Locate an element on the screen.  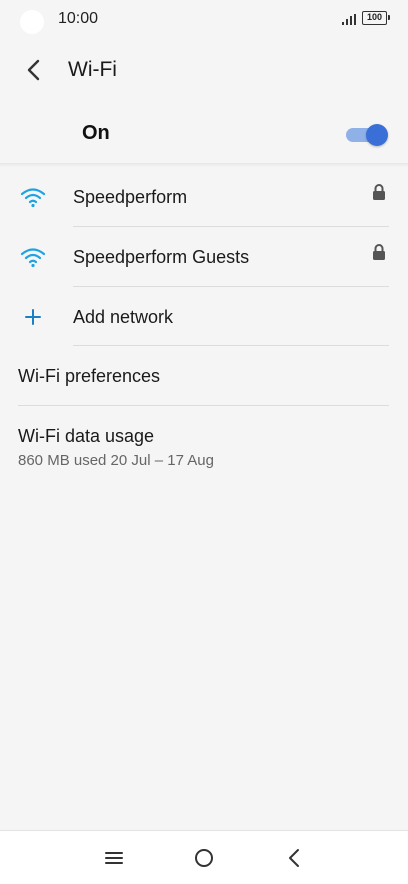
toggle-thumb is located at coordinates (377, 135).